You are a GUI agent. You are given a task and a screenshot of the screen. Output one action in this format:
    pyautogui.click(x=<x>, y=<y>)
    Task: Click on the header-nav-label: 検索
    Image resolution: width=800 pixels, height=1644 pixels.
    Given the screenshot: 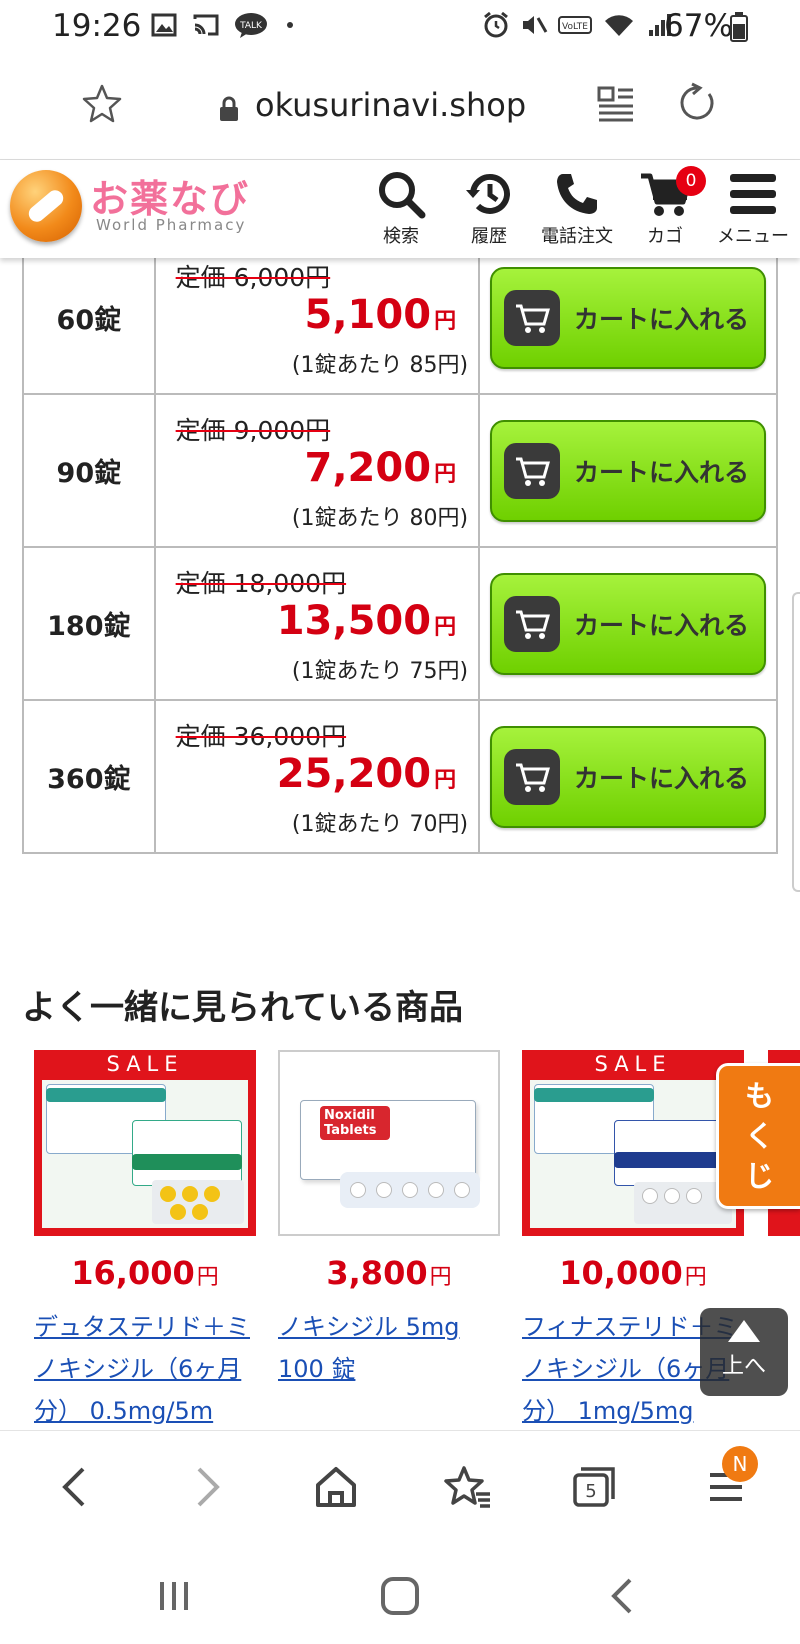 What is the action you would take?
    pyautogui.click(x=401, y=236)
    